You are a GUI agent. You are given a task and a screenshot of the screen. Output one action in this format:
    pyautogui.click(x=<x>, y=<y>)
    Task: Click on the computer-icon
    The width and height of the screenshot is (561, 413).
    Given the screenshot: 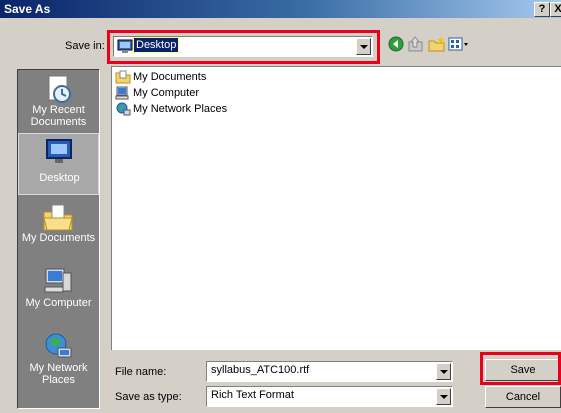 What is the action you would take?
    pyautogui.click(x=122, y=93)
    